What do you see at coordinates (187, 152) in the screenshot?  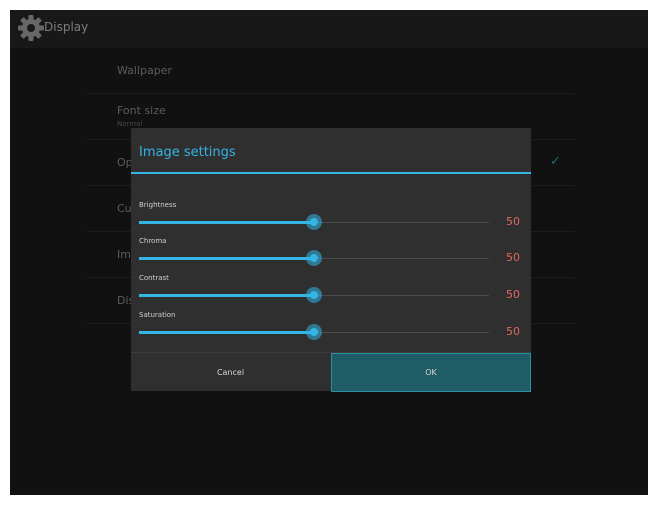 I see `dialog-title: Image settings` at bounding box center [187, 152].